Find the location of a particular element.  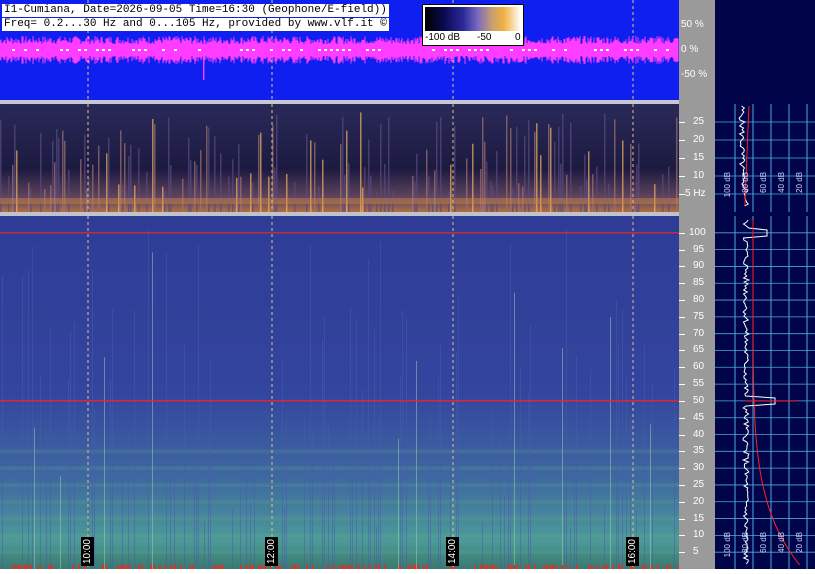

strip-y-tick: 10 is located at coordinates (699, 175).